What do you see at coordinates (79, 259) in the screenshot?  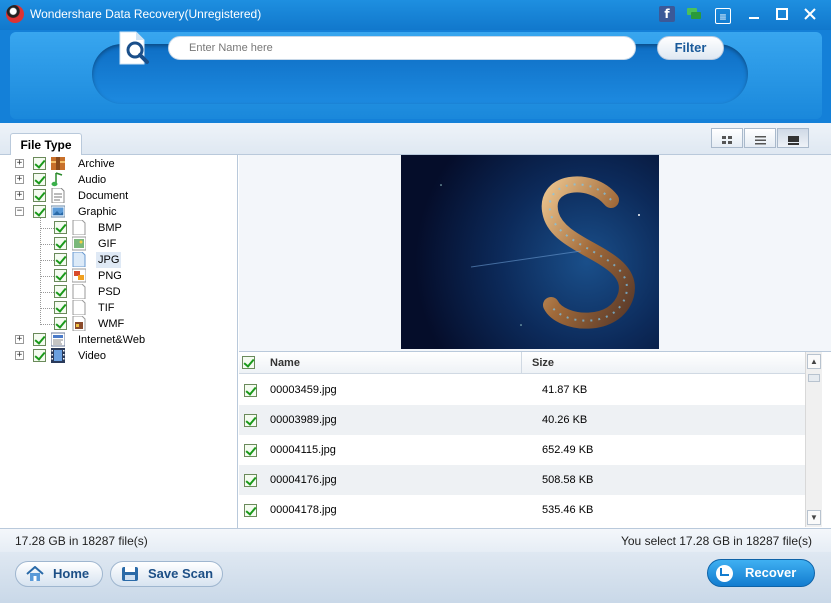 I see `jpg-file-icon` at bounding box center [79, 259].